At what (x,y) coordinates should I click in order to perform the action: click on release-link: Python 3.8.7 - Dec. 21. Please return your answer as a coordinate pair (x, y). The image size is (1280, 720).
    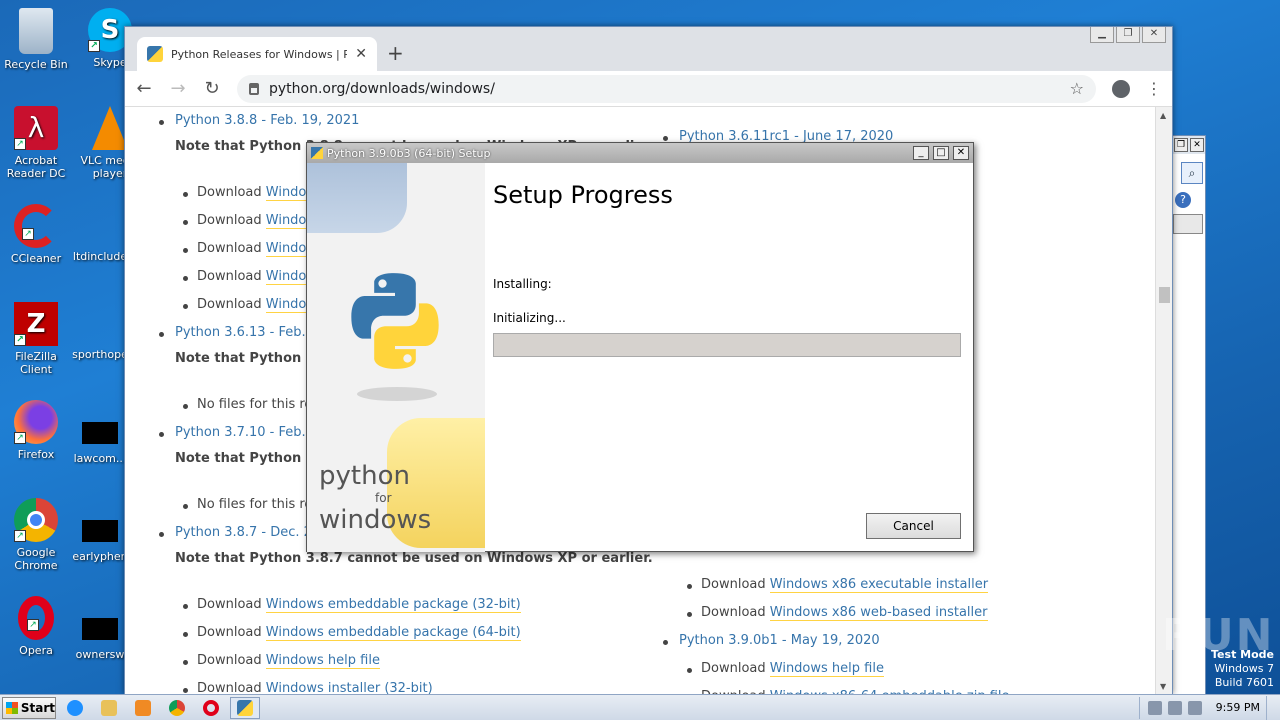
    Looking at the image, I should click on (247, 532).